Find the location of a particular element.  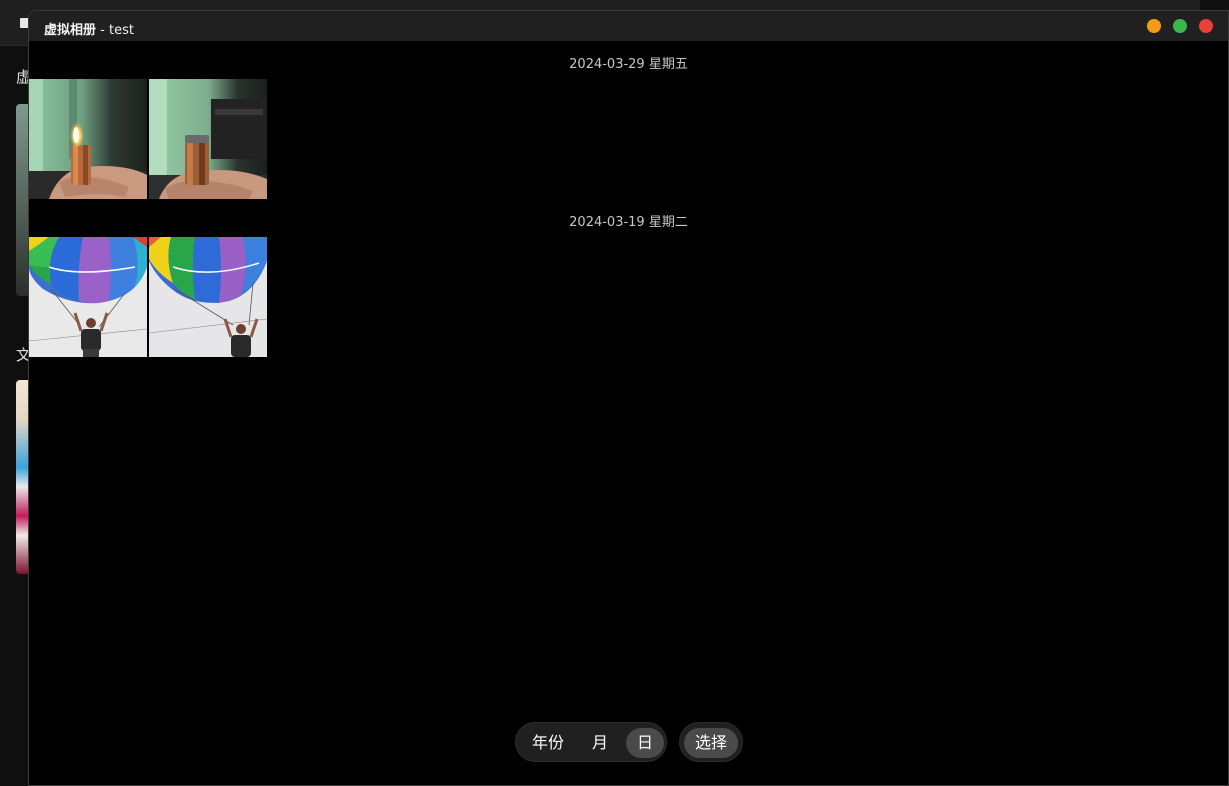

view-mode-switcher: 年份 月 日 is located at coordinates (591, 742).